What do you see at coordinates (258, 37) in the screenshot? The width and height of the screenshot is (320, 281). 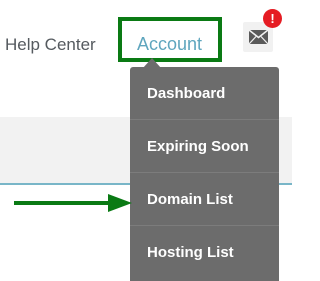 I see `mail-icon` at bounding box center [258, 37].